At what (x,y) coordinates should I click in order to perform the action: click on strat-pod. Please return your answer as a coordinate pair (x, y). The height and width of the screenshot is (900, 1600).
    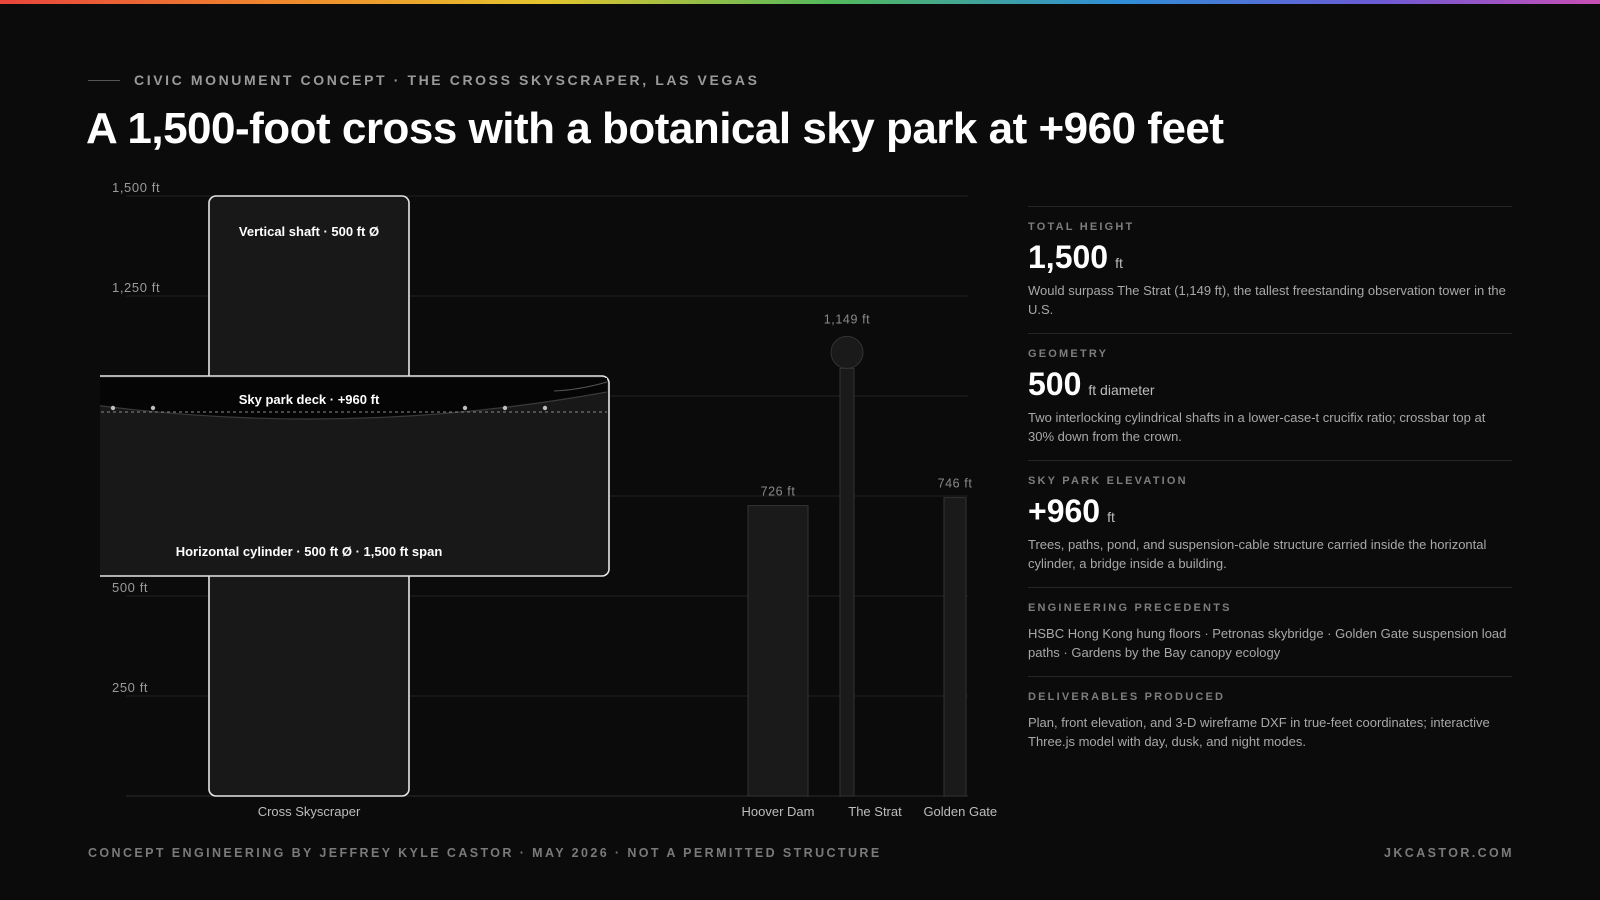
    Looking at the image, I should click on (847, 352).